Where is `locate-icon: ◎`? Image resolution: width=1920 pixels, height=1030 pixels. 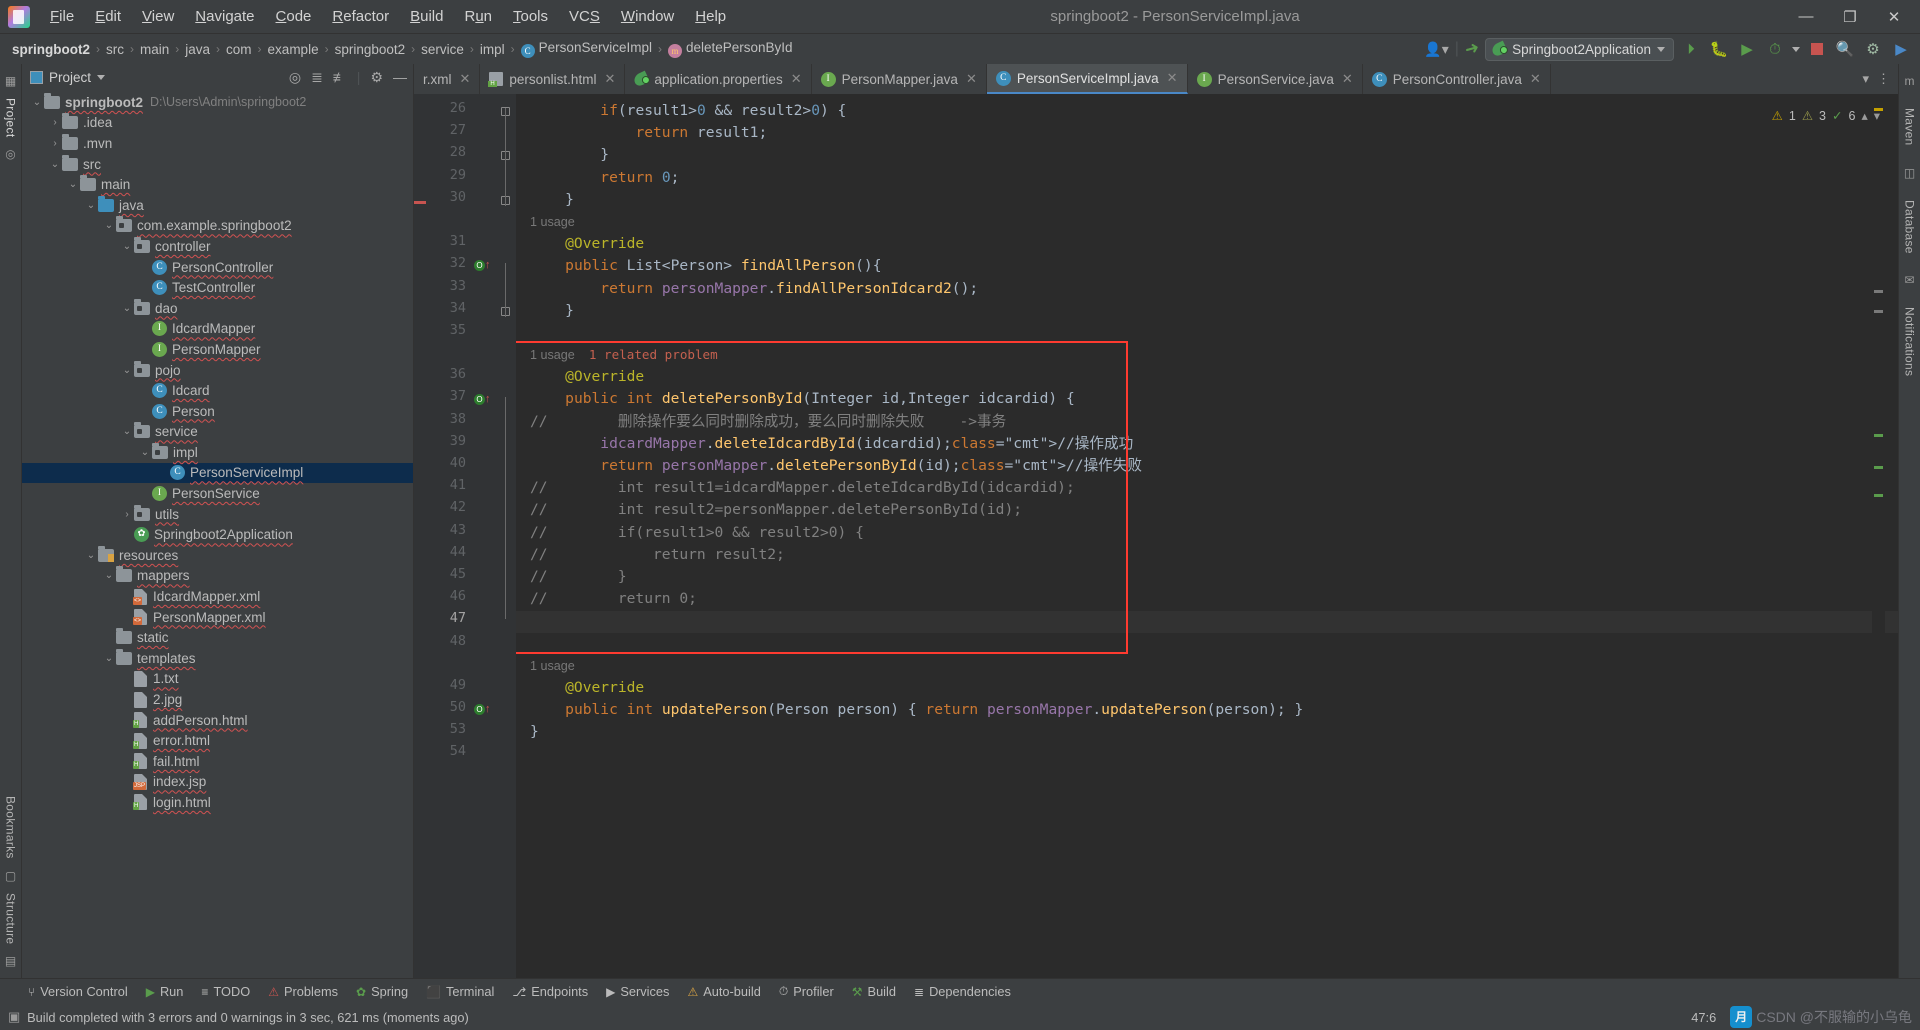
locate-icon: ◎ is located at coordinates (295, 77).